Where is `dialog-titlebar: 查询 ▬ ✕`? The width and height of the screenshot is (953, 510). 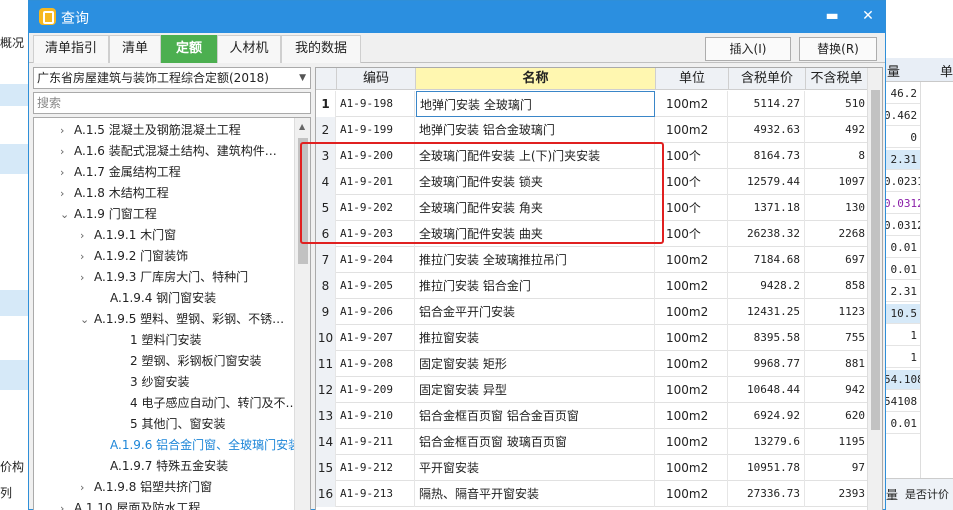
dialog-titlebar: 查询 ▬ ✕ is located at coordinates (457, 17).